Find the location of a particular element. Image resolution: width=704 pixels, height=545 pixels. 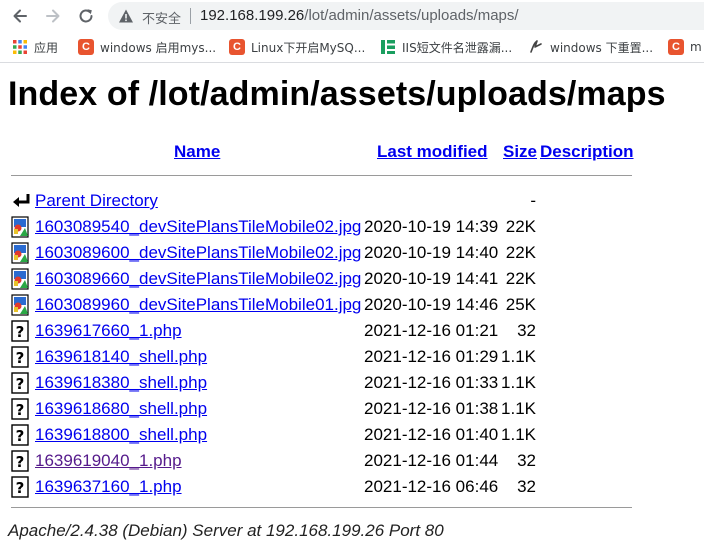

security-label: 不安全 is located at coordinates (161, 17).